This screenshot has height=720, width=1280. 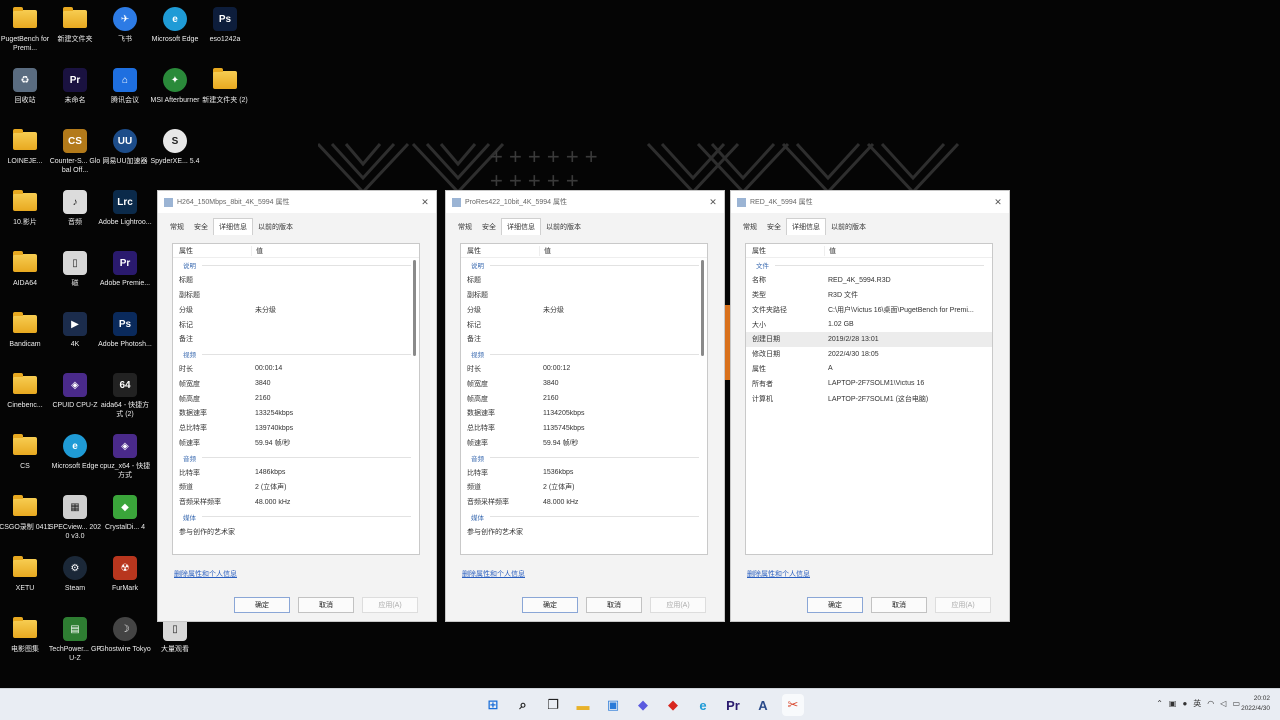 I want to click on chevron-up-icon: ⌃, so click(x=1159, y=703).